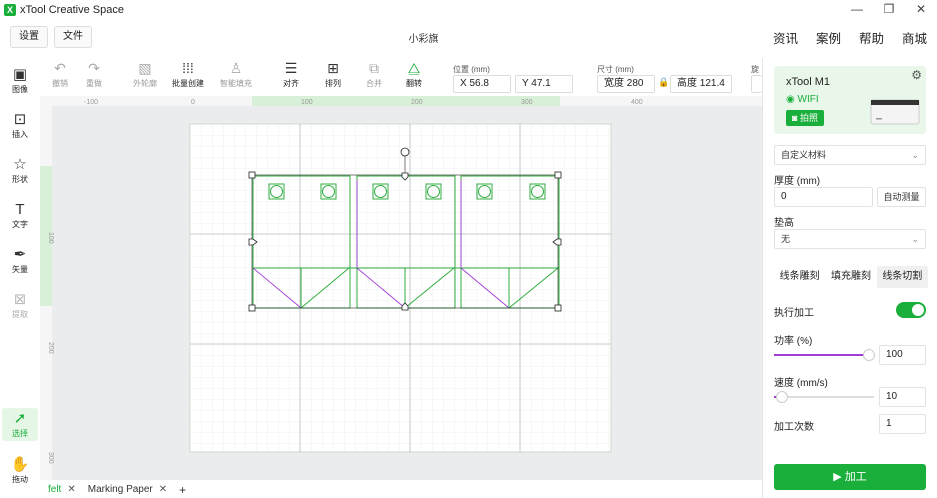 The height and width of the screenshot is (498, 937). I want to click on width-field: 宽度 280, so click(626, 84).